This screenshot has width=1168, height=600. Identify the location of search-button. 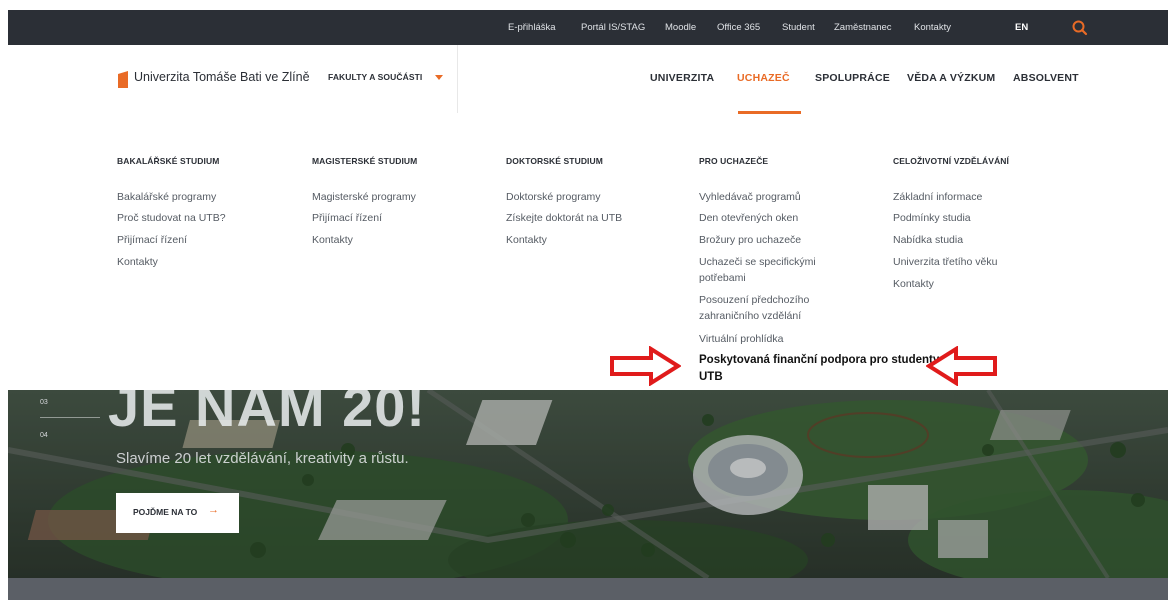
(1080, 28).